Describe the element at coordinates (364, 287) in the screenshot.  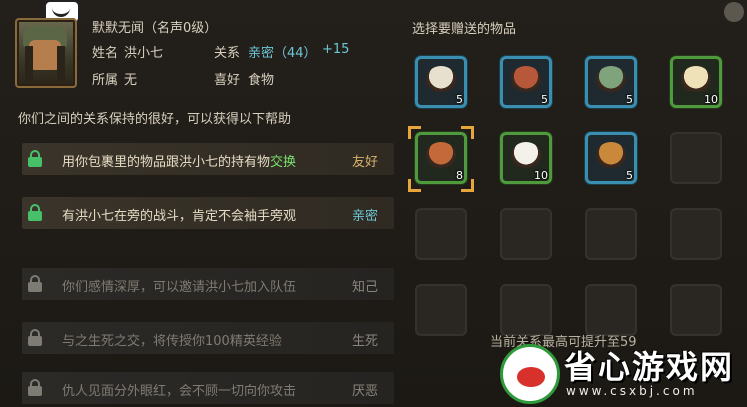
I see `benefit-level: 知己` at that location.